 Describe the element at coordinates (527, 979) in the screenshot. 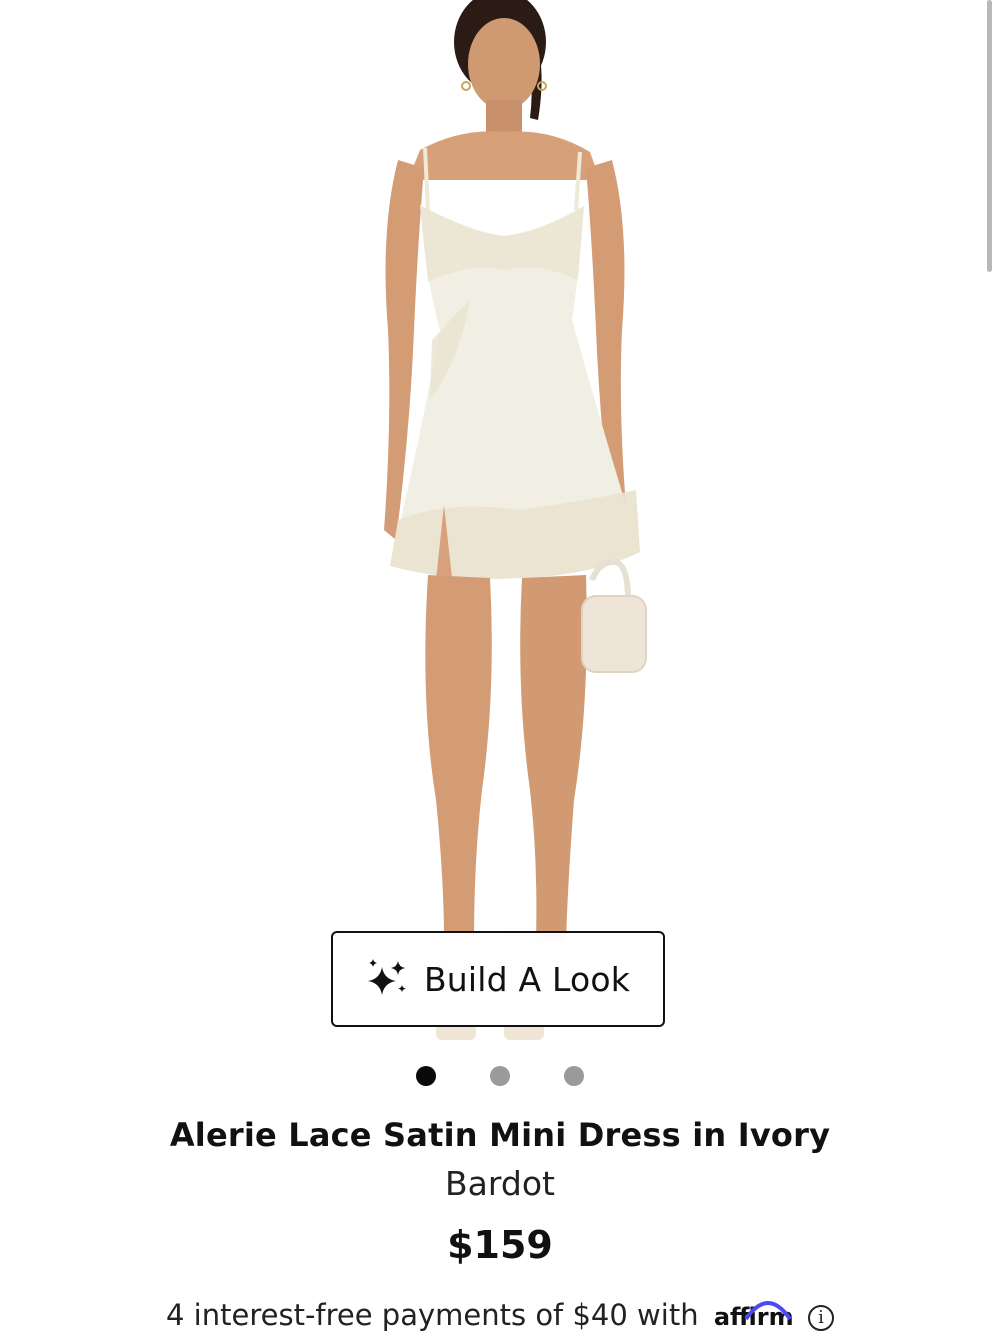

I see `build-a-look-label: Build A Look` at that location.